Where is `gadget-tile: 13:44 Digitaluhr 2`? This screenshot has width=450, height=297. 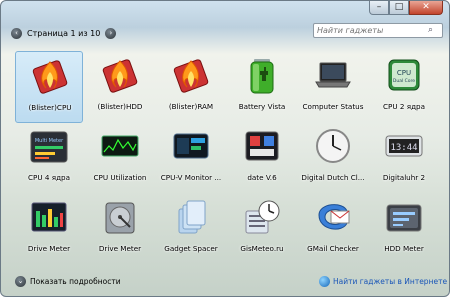
gadget-tile: 13:44 Digitaluhr 2 is located at coordinates (404, 158).